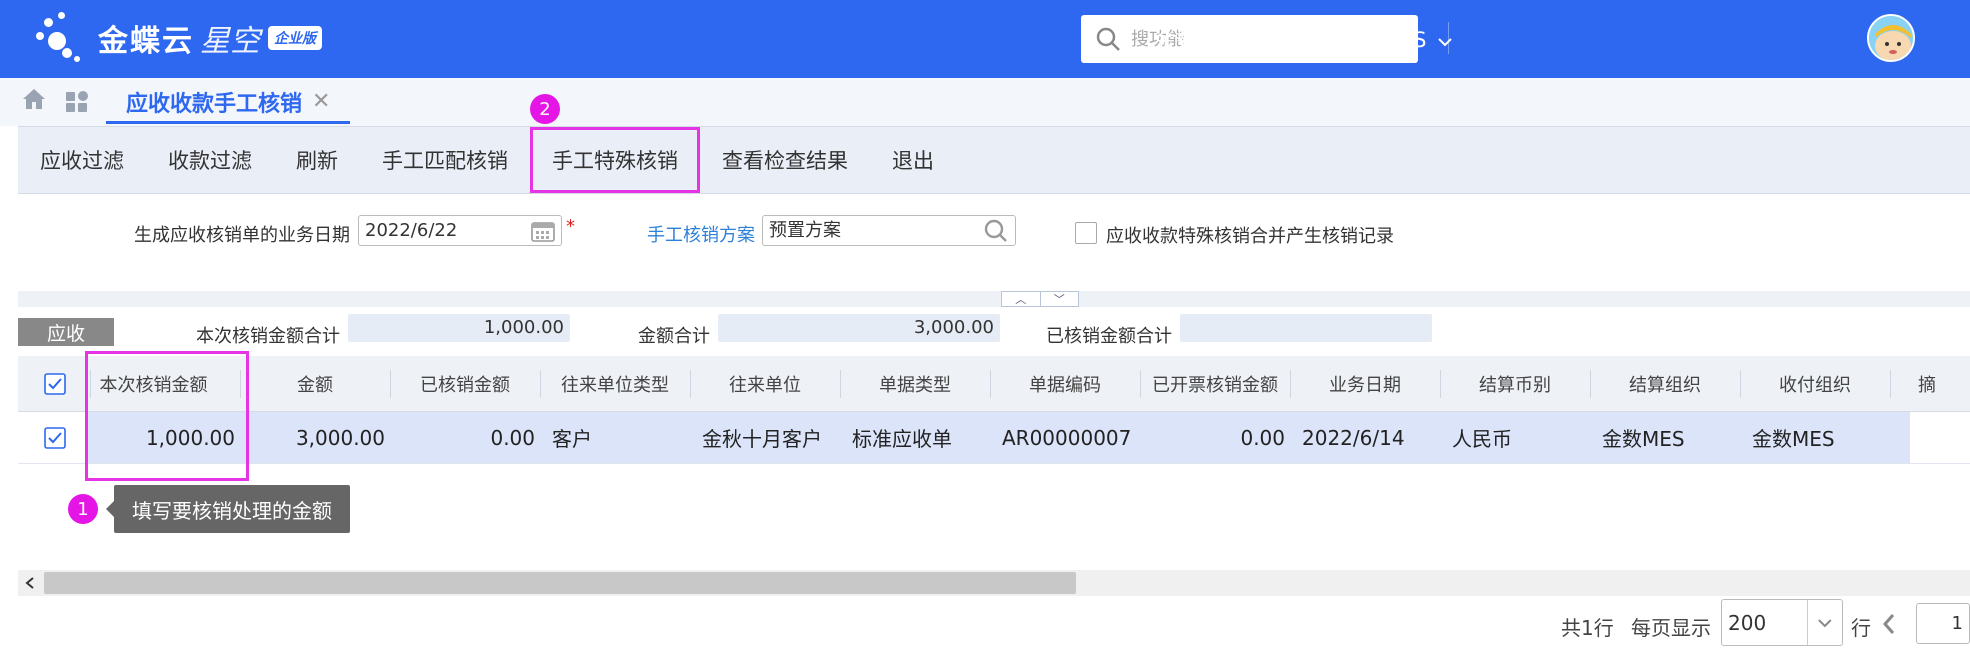  I want to click on column-header-business-date: 业务日期, so click(1365, 383).